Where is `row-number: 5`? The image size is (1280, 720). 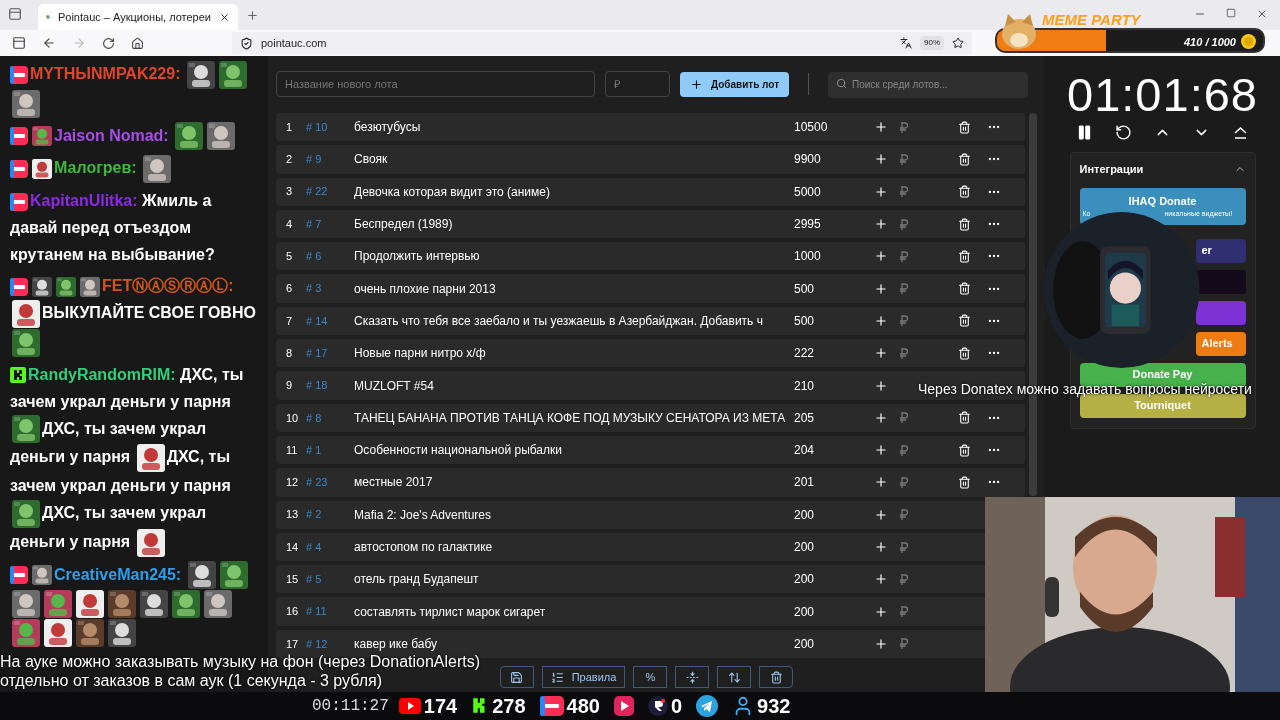
row-number: 5 is located at coordinates (289, 257).